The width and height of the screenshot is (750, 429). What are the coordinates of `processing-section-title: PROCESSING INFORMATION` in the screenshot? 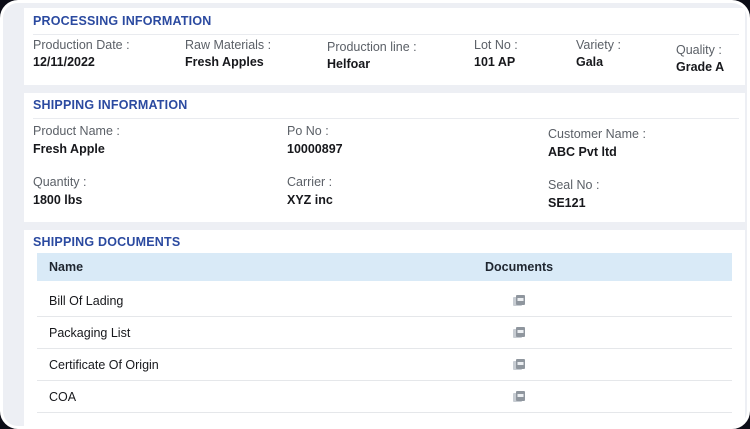 It's located at (122, 21).